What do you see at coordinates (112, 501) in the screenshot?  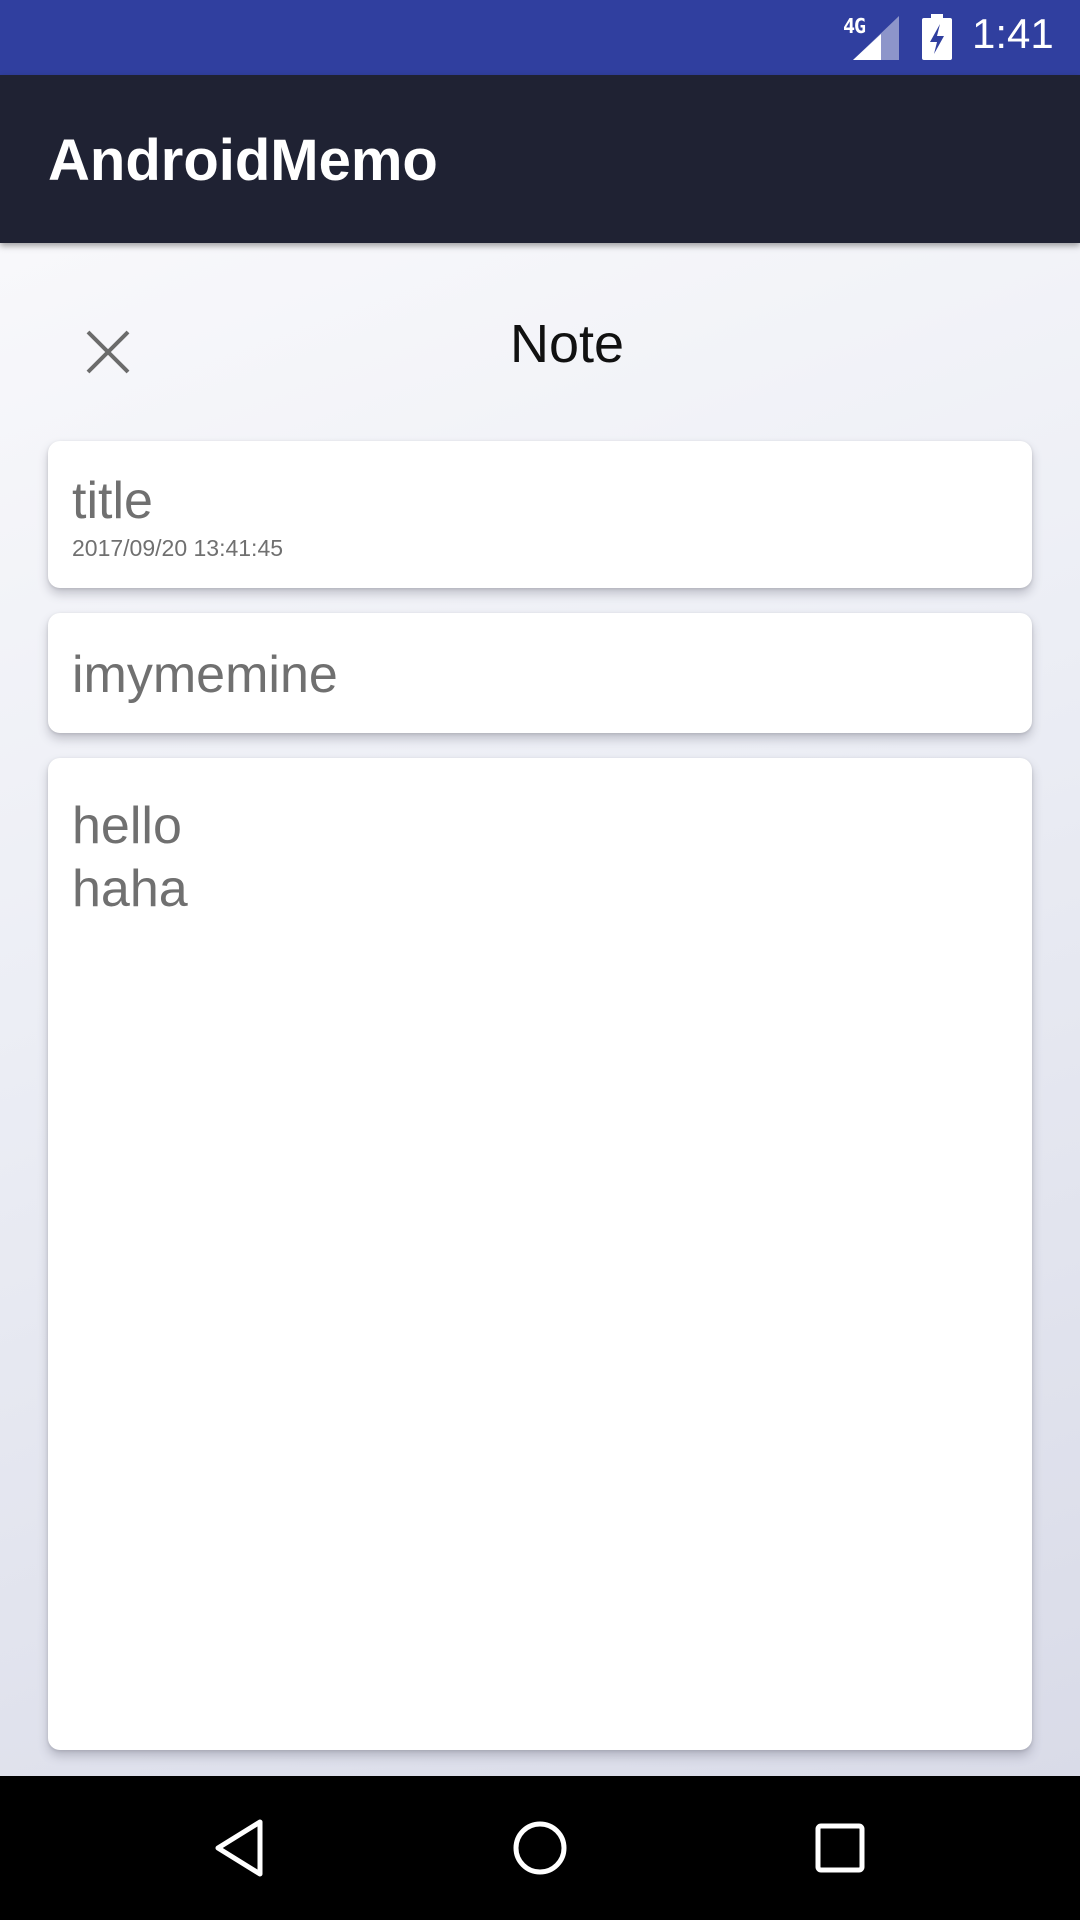 I see `title-input: title` at bounding box center [112, 501].